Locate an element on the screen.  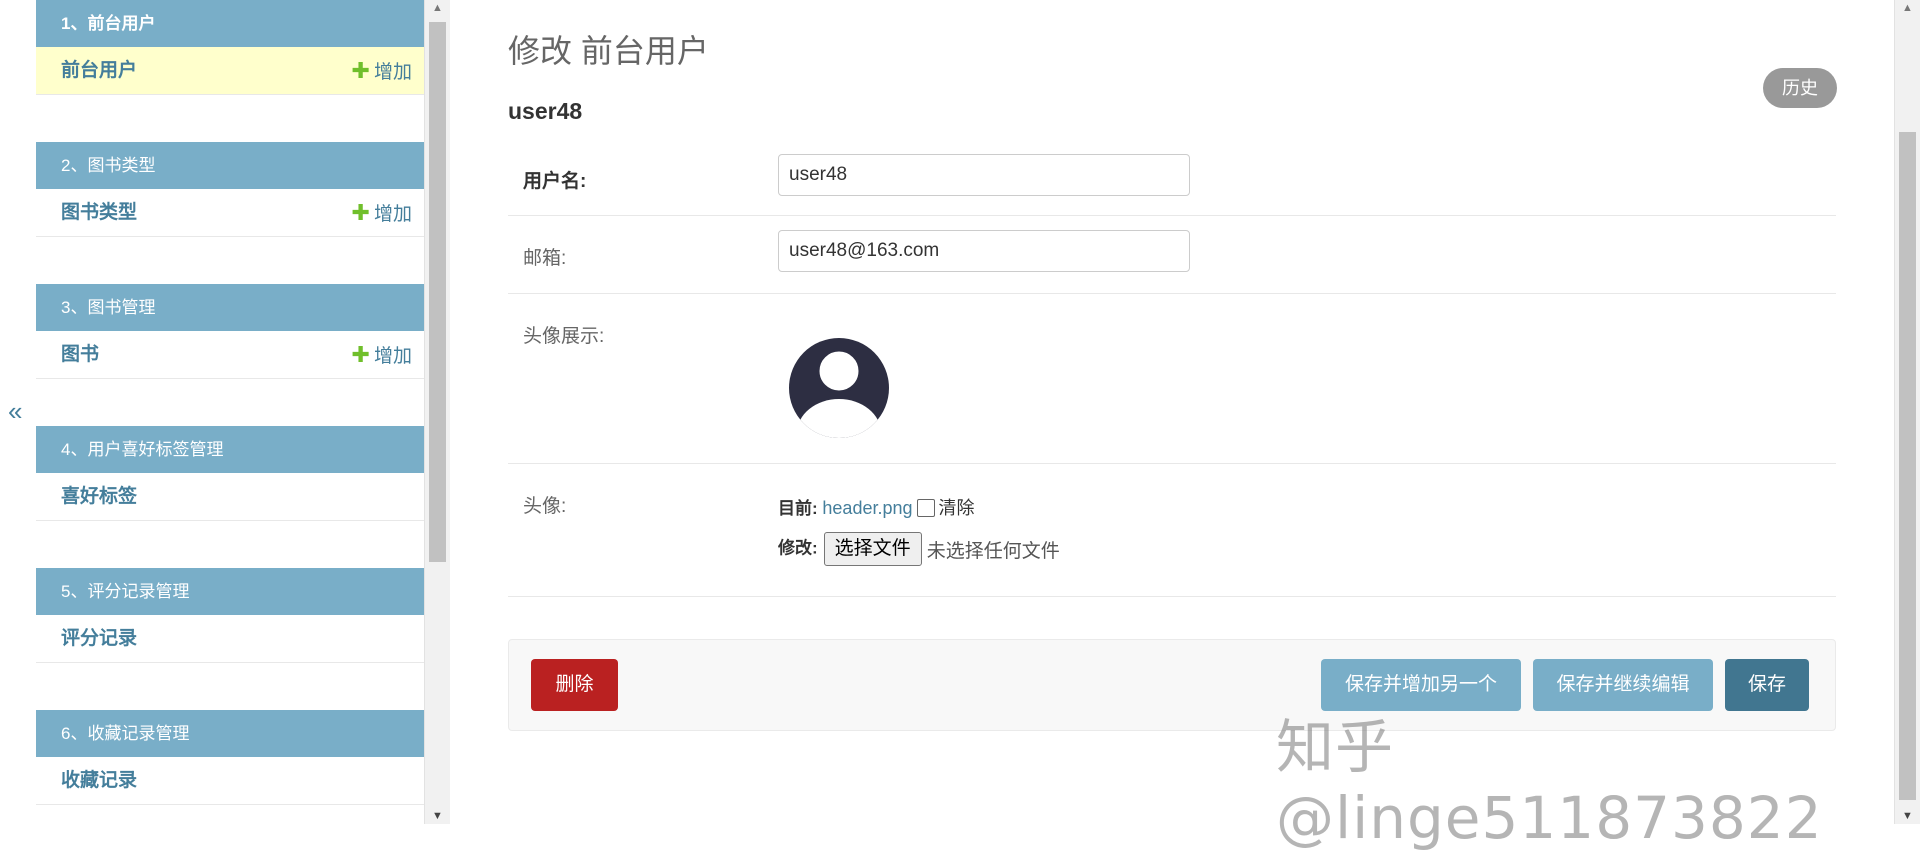
app-block-users: 1、前台用户 前台用户 ✚ 增加 is located at coordinates (230, 71).